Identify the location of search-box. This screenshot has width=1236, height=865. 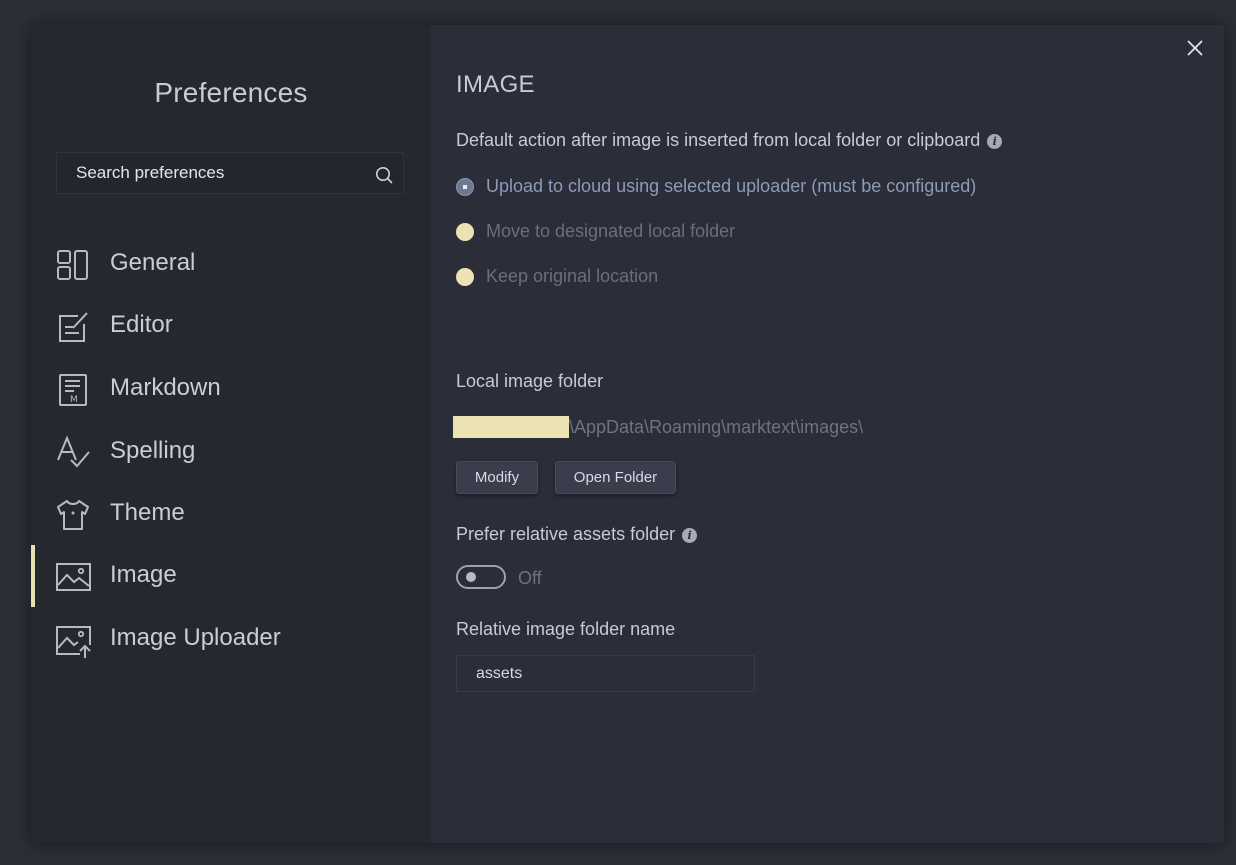
(230, 173).